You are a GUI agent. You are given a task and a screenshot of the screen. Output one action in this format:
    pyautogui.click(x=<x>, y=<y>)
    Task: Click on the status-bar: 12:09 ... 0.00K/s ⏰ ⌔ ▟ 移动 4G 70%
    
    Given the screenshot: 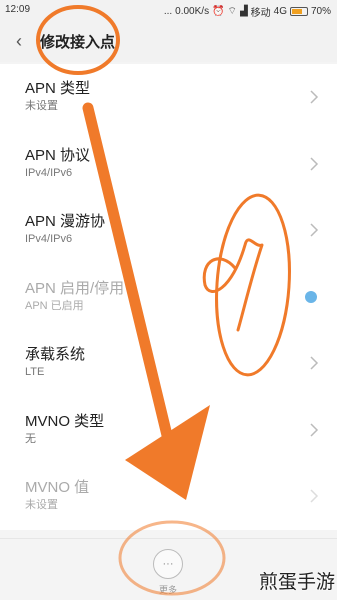 What is the action you would take?
    pyautogui.click(x=168, y=10)
    